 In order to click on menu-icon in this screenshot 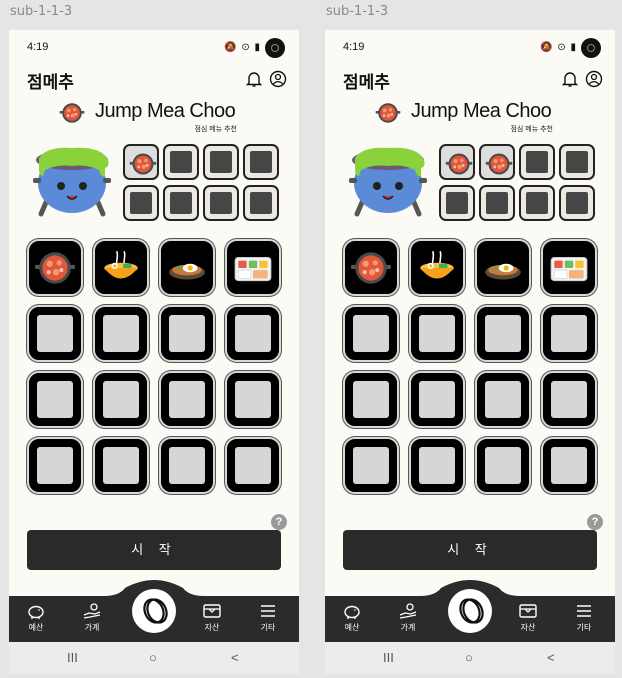, I will do `click(584, 611)`.